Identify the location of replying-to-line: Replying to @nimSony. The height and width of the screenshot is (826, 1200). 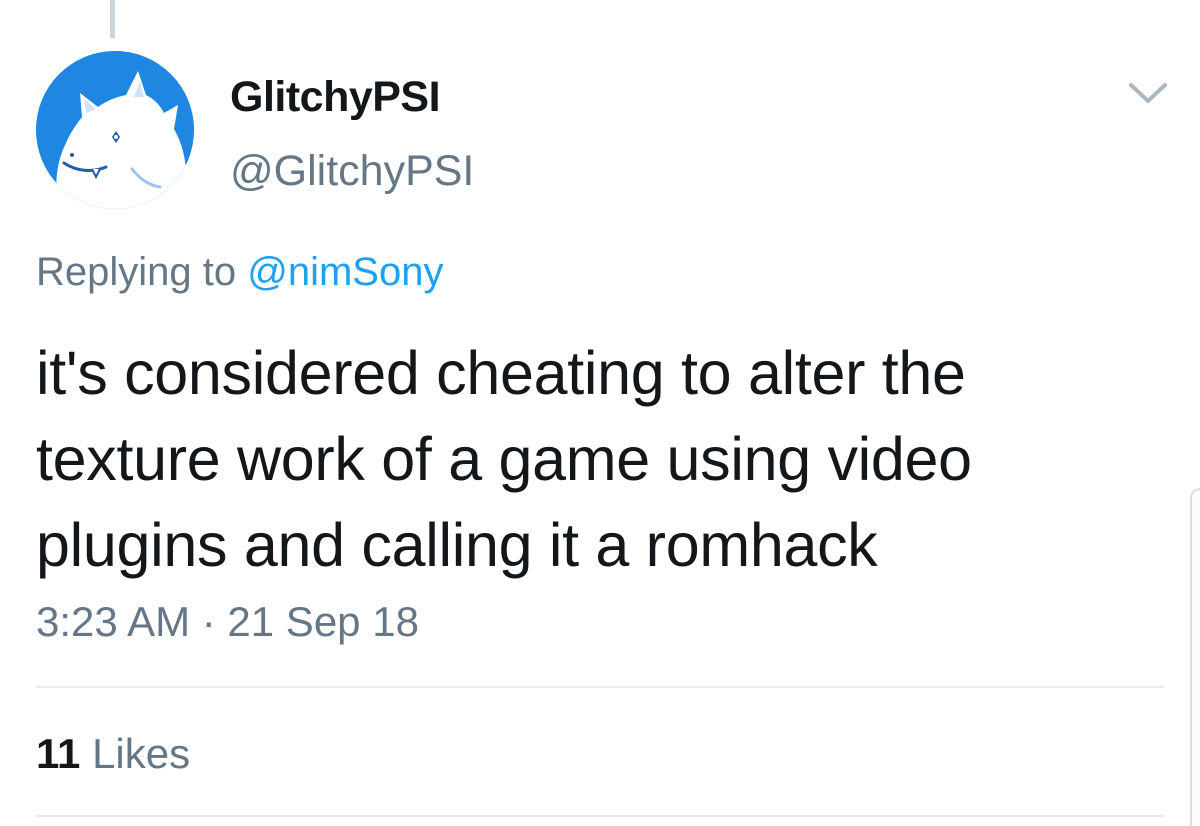
(239, 272).